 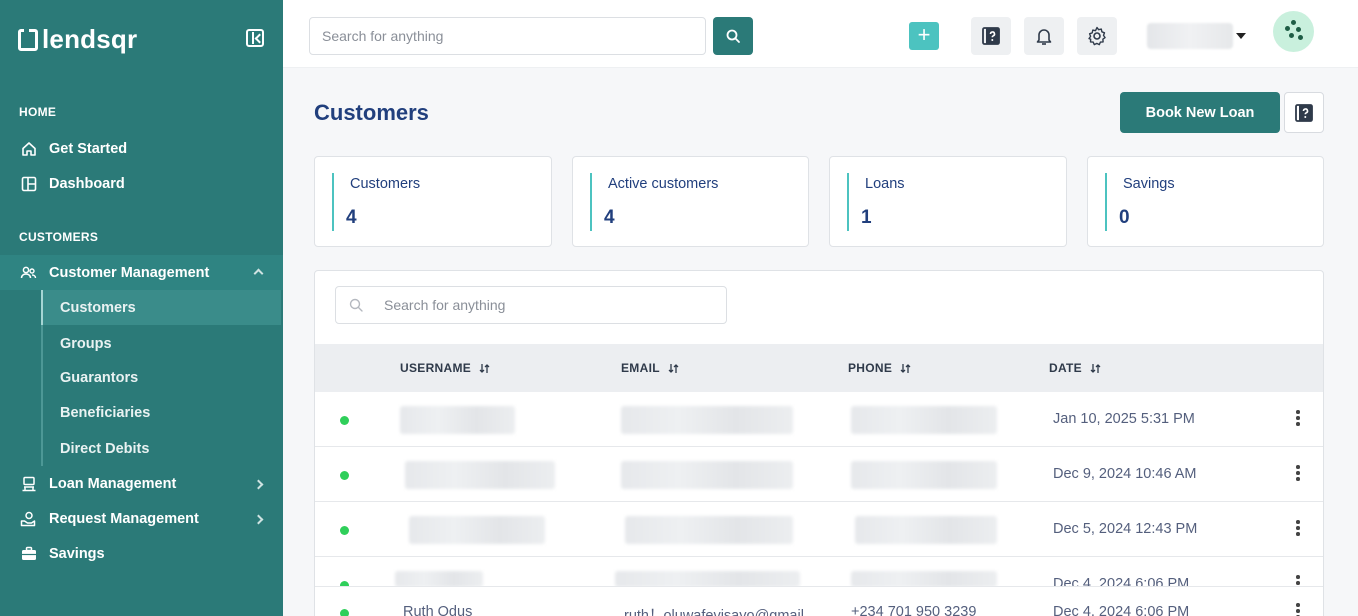 What do you see at coordinates (163, 343) in the screenshot?
I see `sidebar-subitem-groups: Groups` at bounding box center [163, 343].